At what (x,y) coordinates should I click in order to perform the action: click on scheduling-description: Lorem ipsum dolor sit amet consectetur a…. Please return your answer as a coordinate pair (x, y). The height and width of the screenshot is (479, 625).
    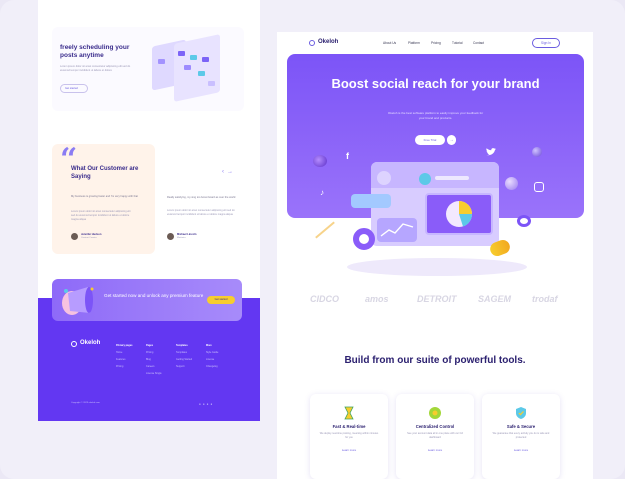
    Looking at the image, I should click on (95, 68).